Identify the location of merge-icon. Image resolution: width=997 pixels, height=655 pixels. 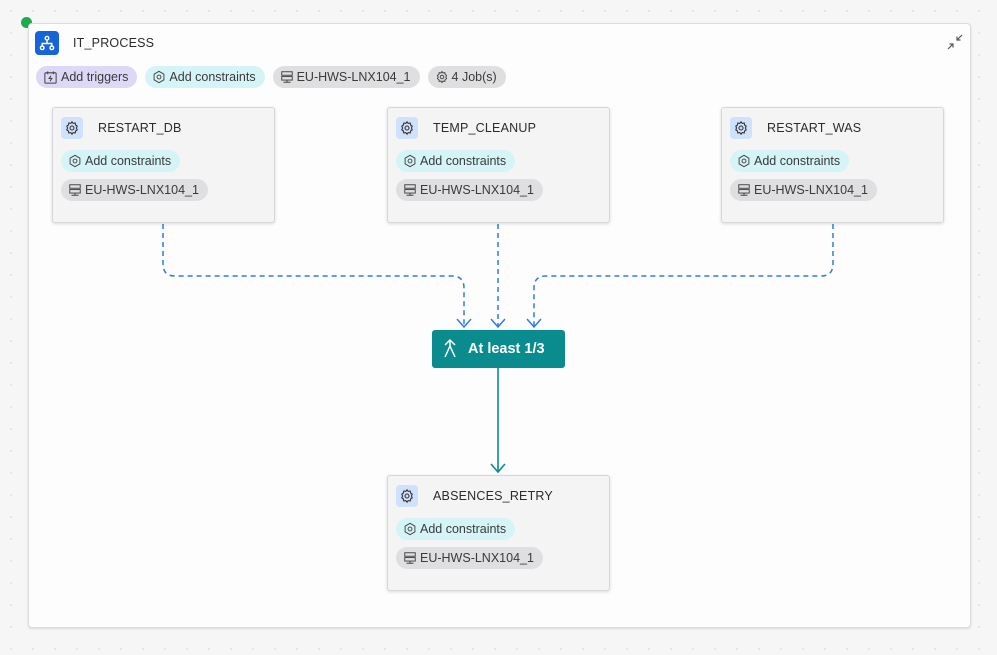
(450, 348).